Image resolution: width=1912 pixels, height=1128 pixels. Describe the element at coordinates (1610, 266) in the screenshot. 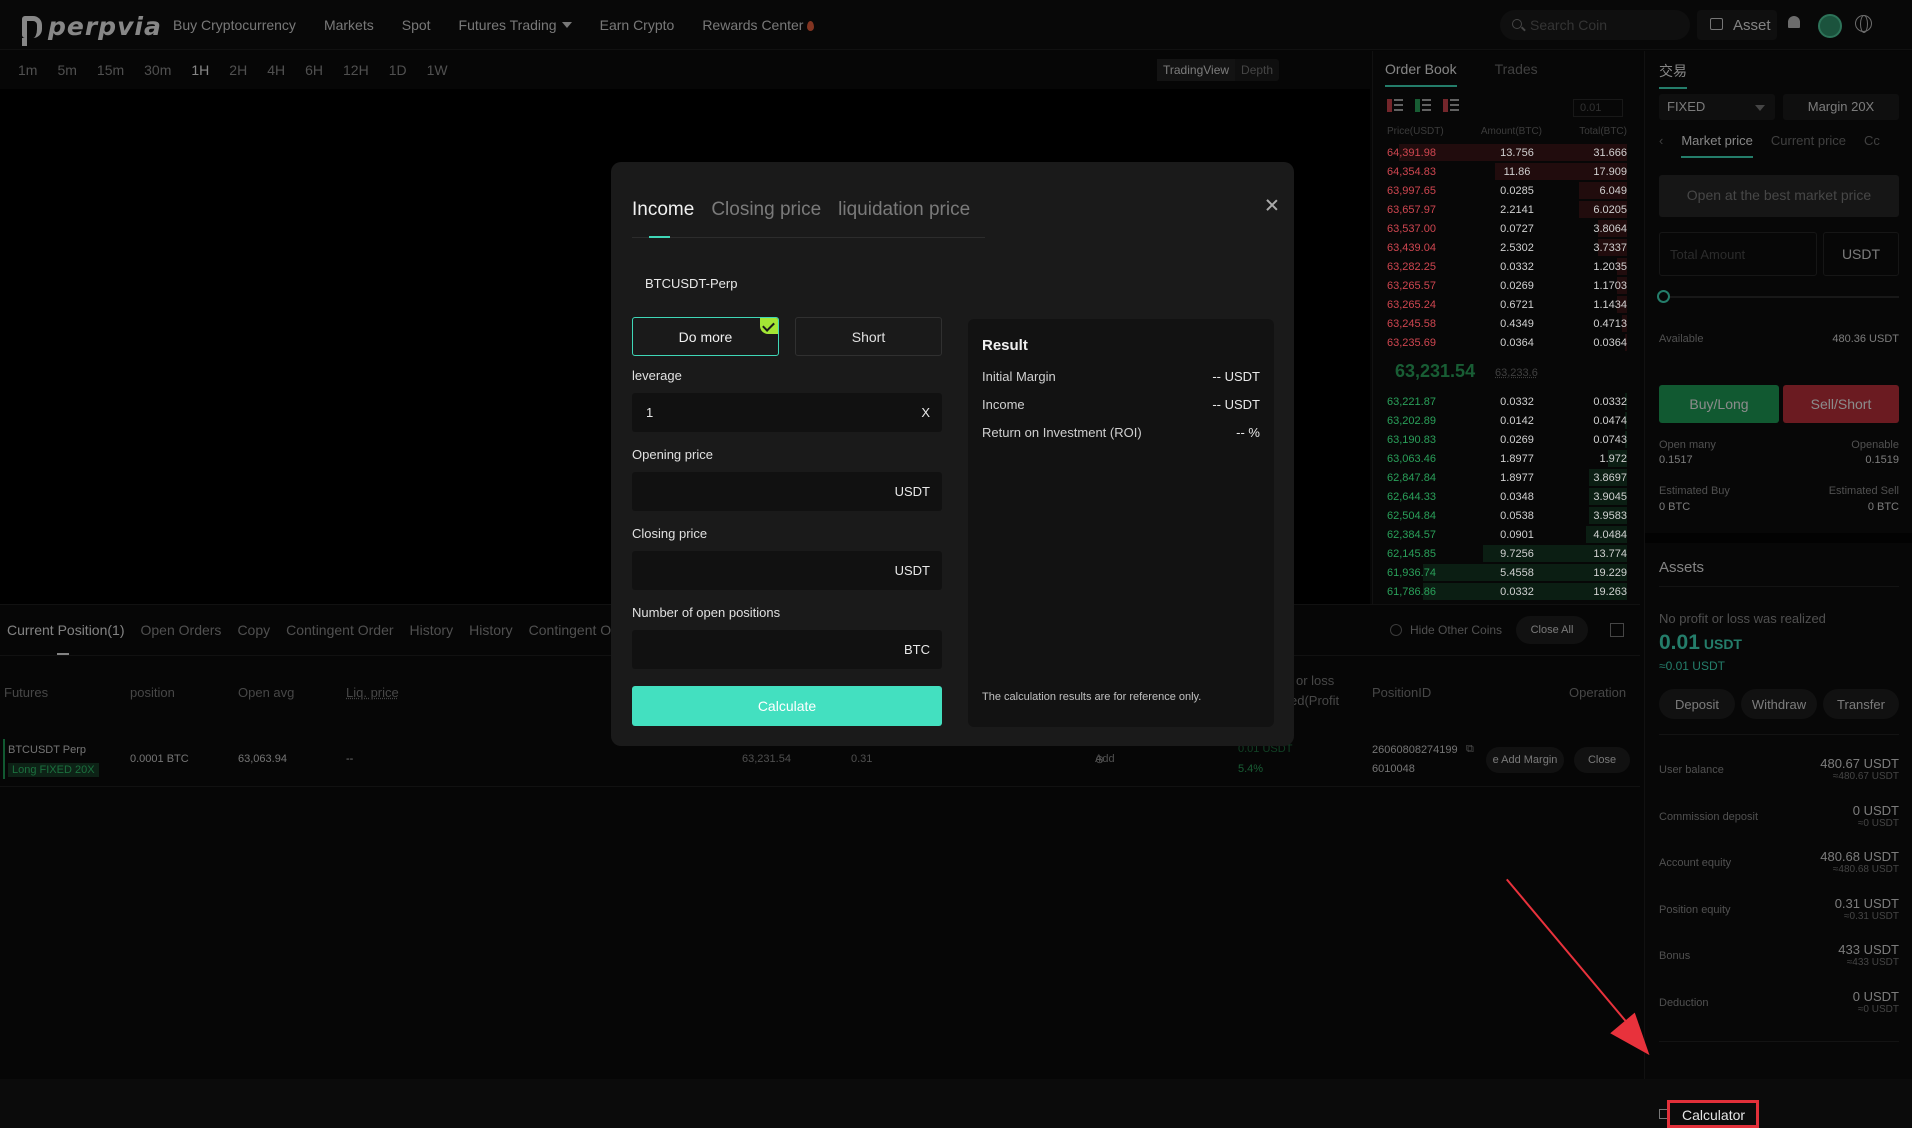

I see `ask-total: 1.2035` at that location.